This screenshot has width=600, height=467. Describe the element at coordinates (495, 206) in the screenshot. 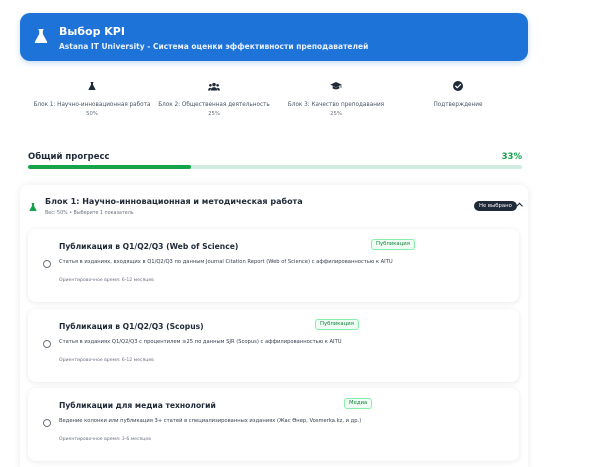

I see `status-badge: Не выбрано` at that location.